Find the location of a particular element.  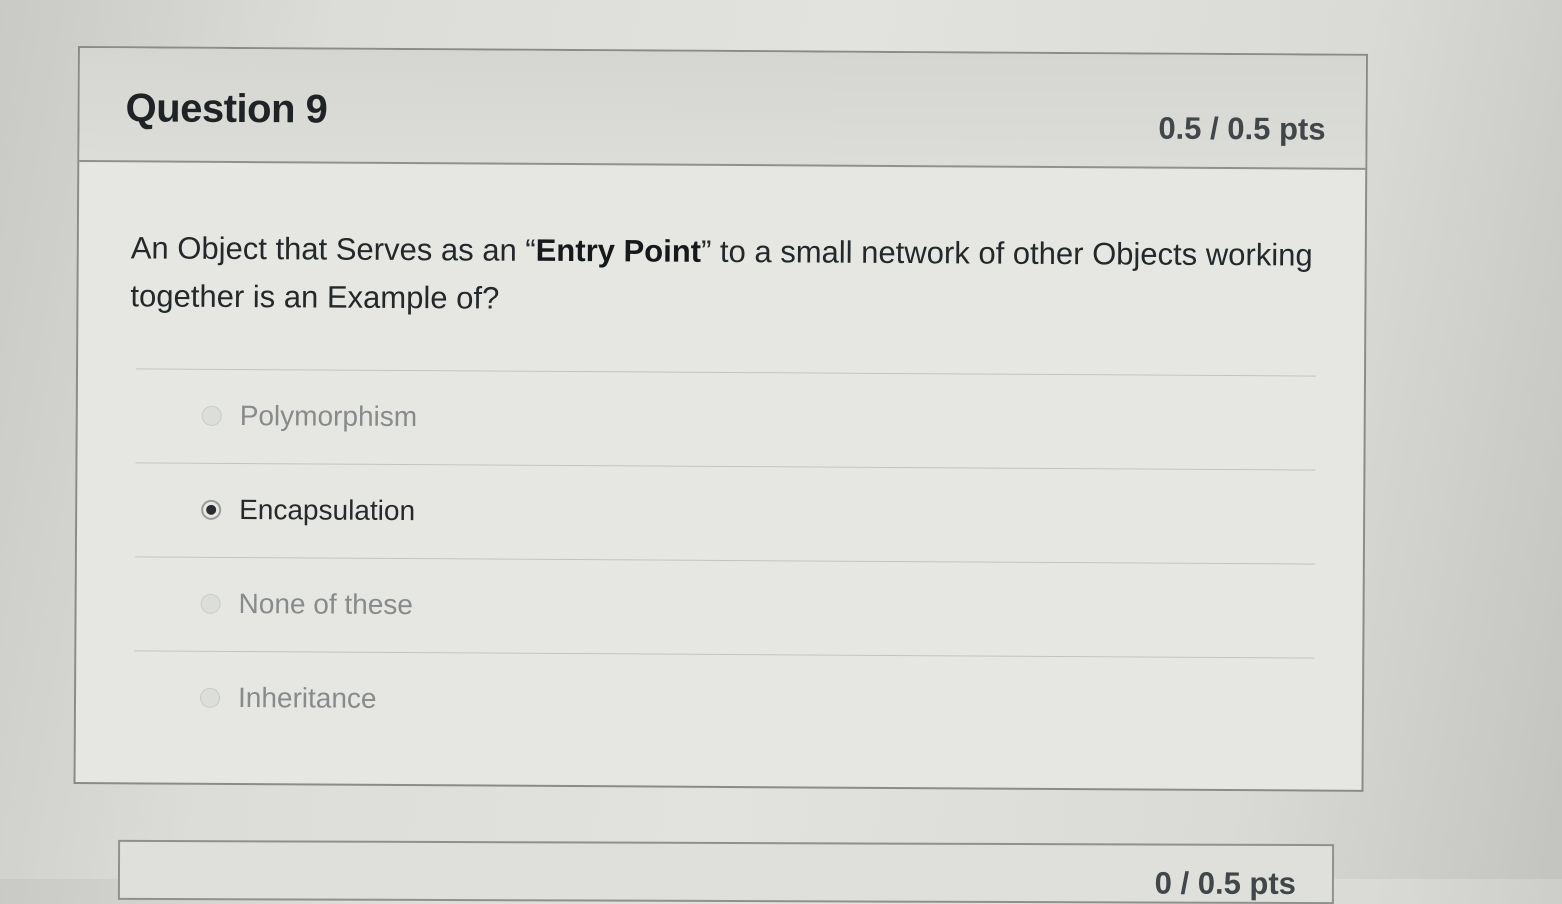

answer-option: None of these is located at coordinates (724, 607).